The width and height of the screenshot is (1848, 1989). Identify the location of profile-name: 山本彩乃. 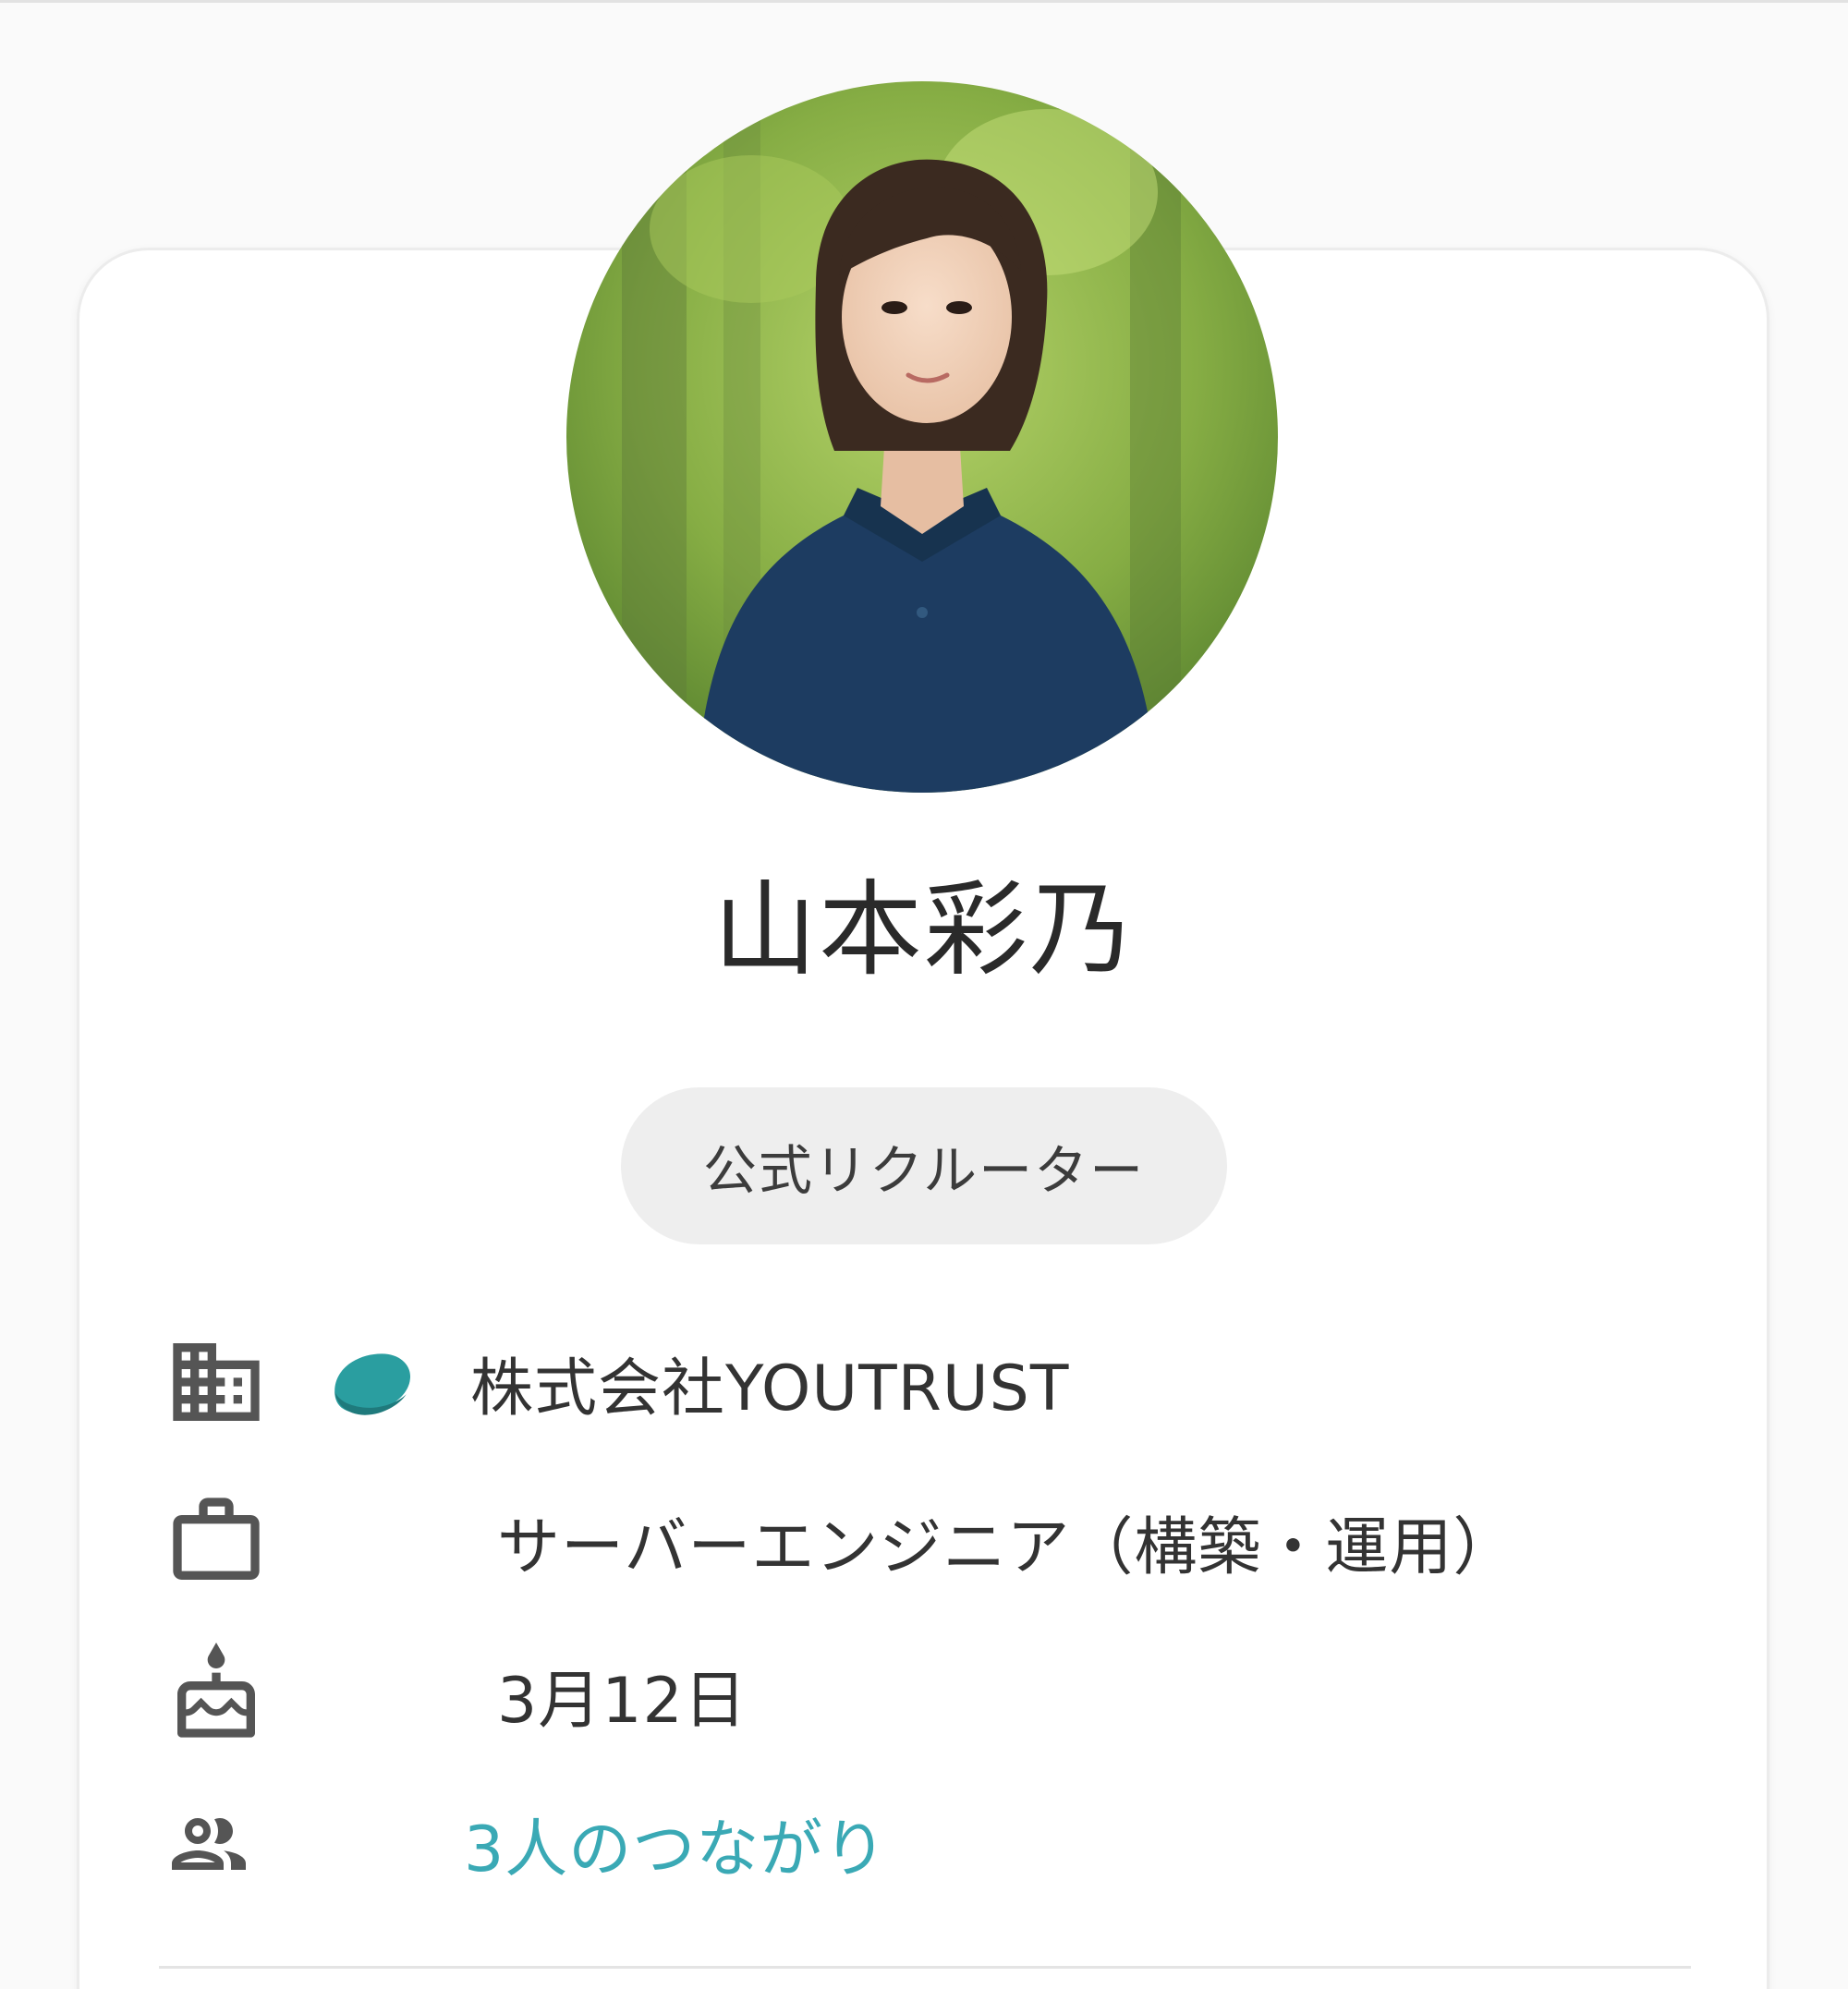
(924, 930).